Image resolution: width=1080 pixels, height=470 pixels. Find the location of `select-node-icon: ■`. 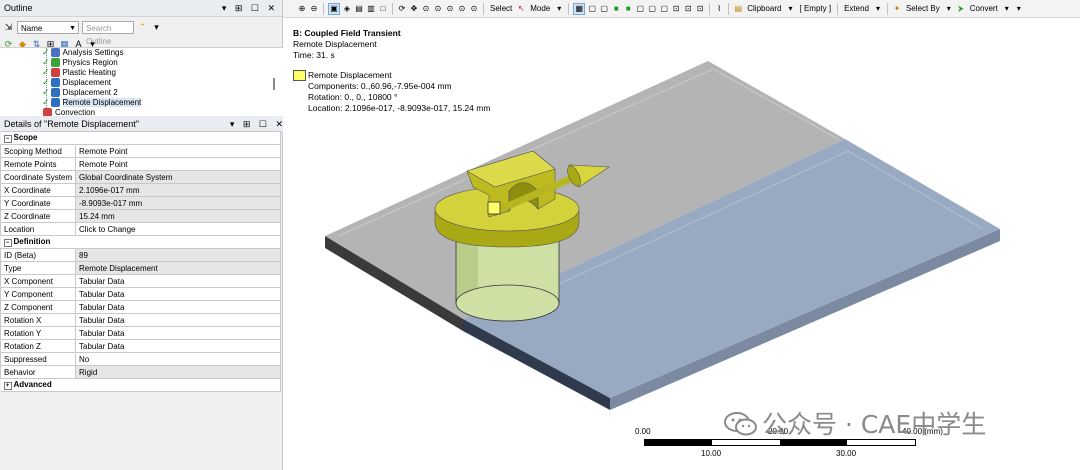

select-node-icon: ■ is located at coordinates (628, 9).